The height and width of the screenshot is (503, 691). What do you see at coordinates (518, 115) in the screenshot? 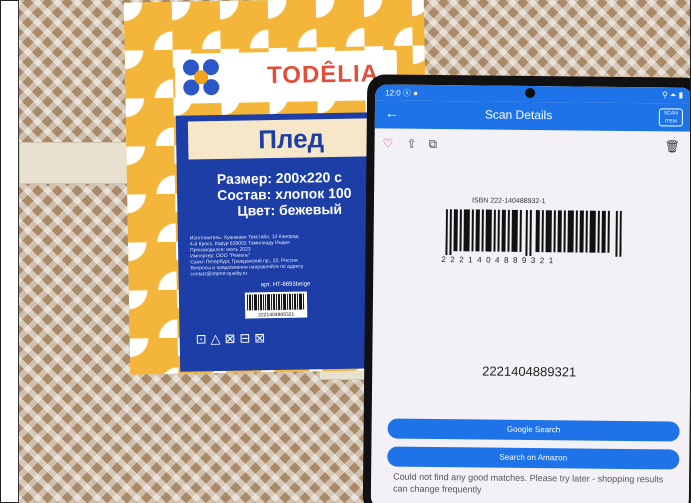
I see `screen-title: Scan Details` at bounding box center [518, 115].